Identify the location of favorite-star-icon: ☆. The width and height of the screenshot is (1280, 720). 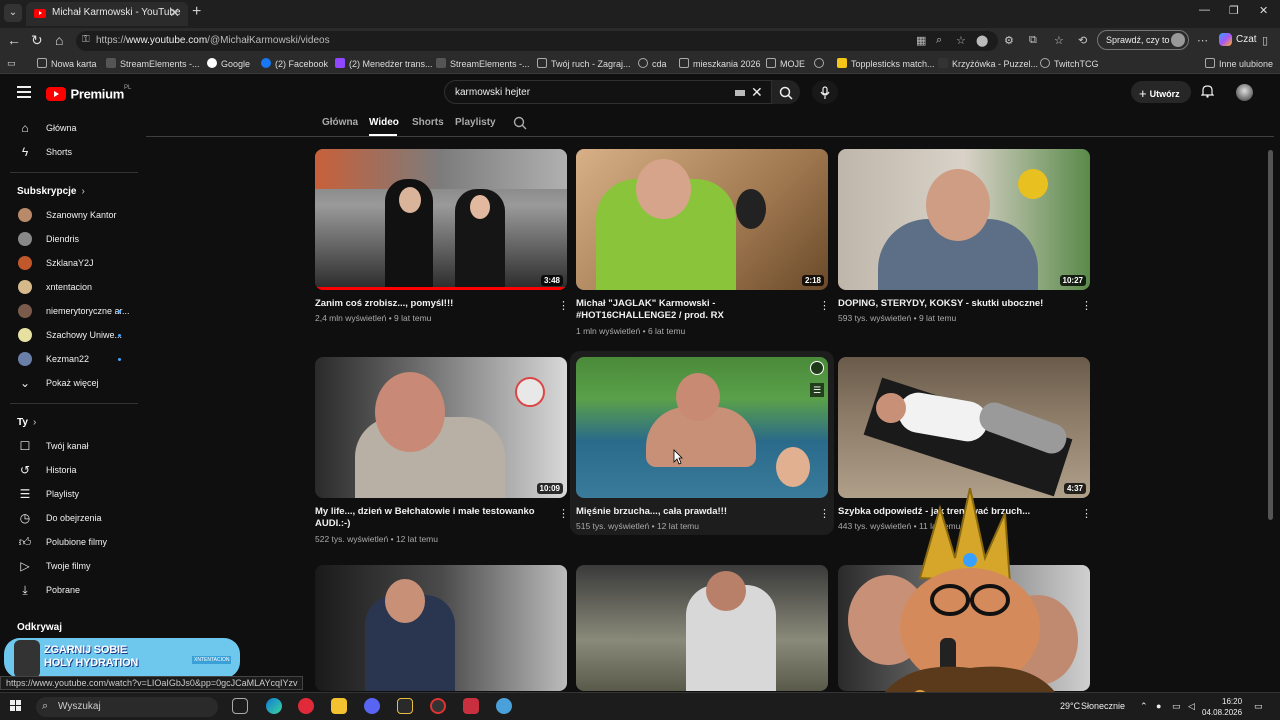
(961, 40).